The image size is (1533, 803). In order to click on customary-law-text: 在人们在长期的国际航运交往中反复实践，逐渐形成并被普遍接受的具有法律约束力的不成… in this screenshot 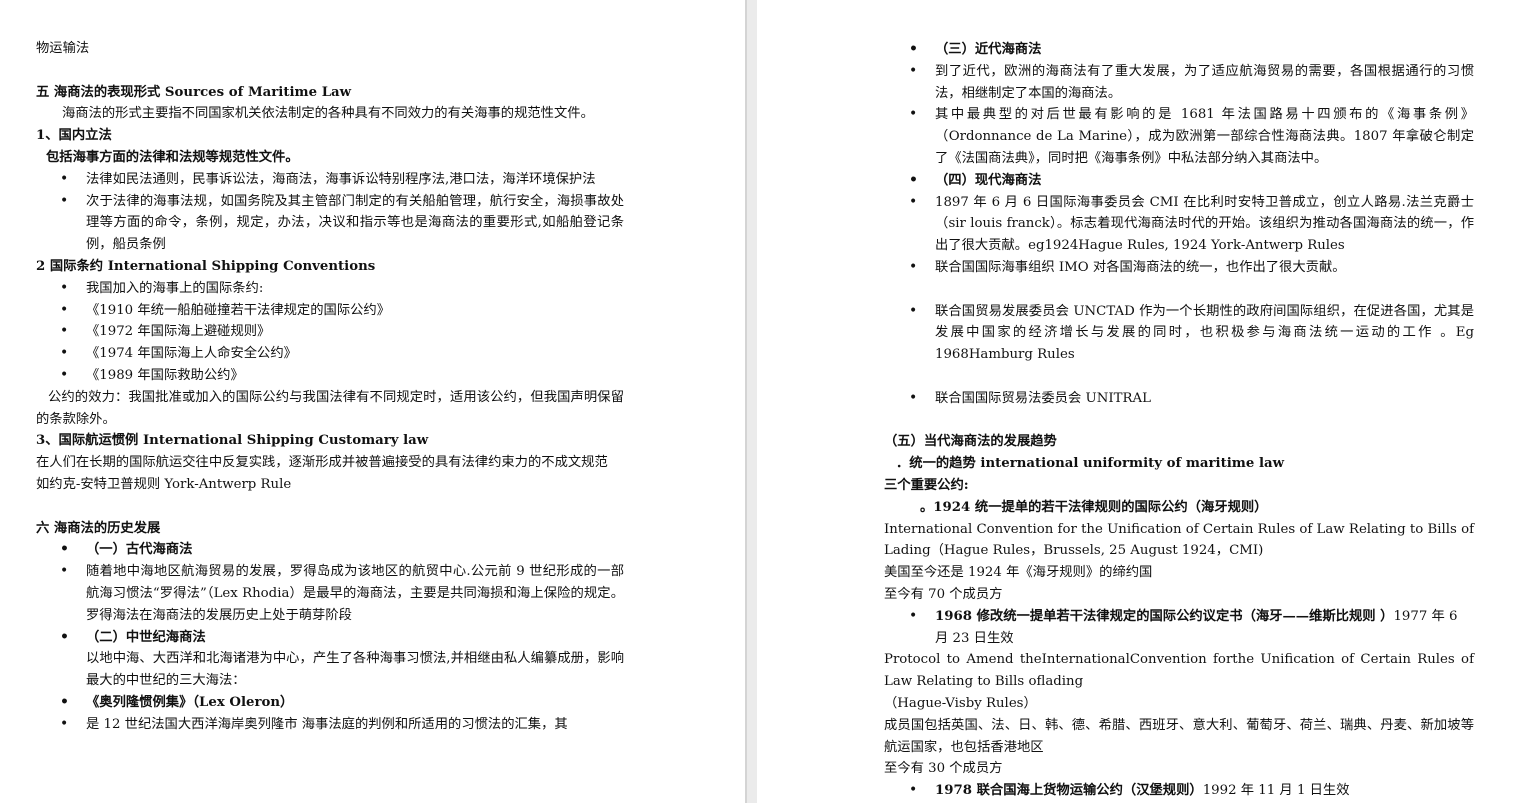, I will do `click(322, 463)`.